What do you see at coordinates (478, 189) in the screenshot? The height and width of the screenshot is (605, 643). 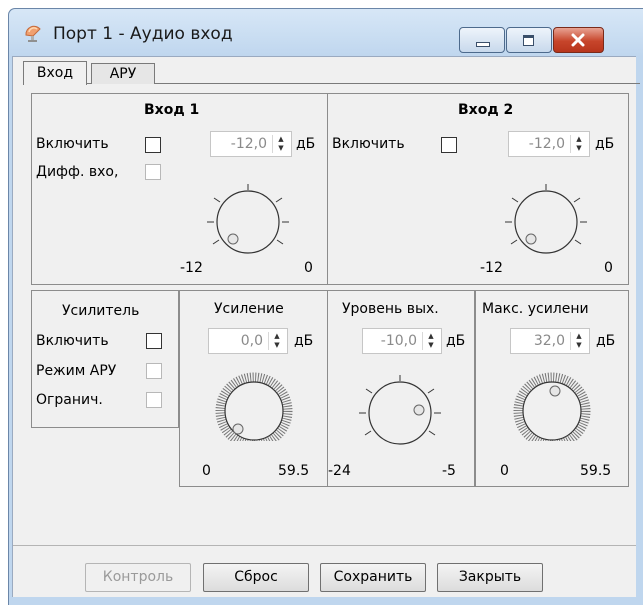 I see `input2-group: Вход 2 Включить -12,0 ▲ ▼ дБ -12 0` at bounding box center [478, 189].